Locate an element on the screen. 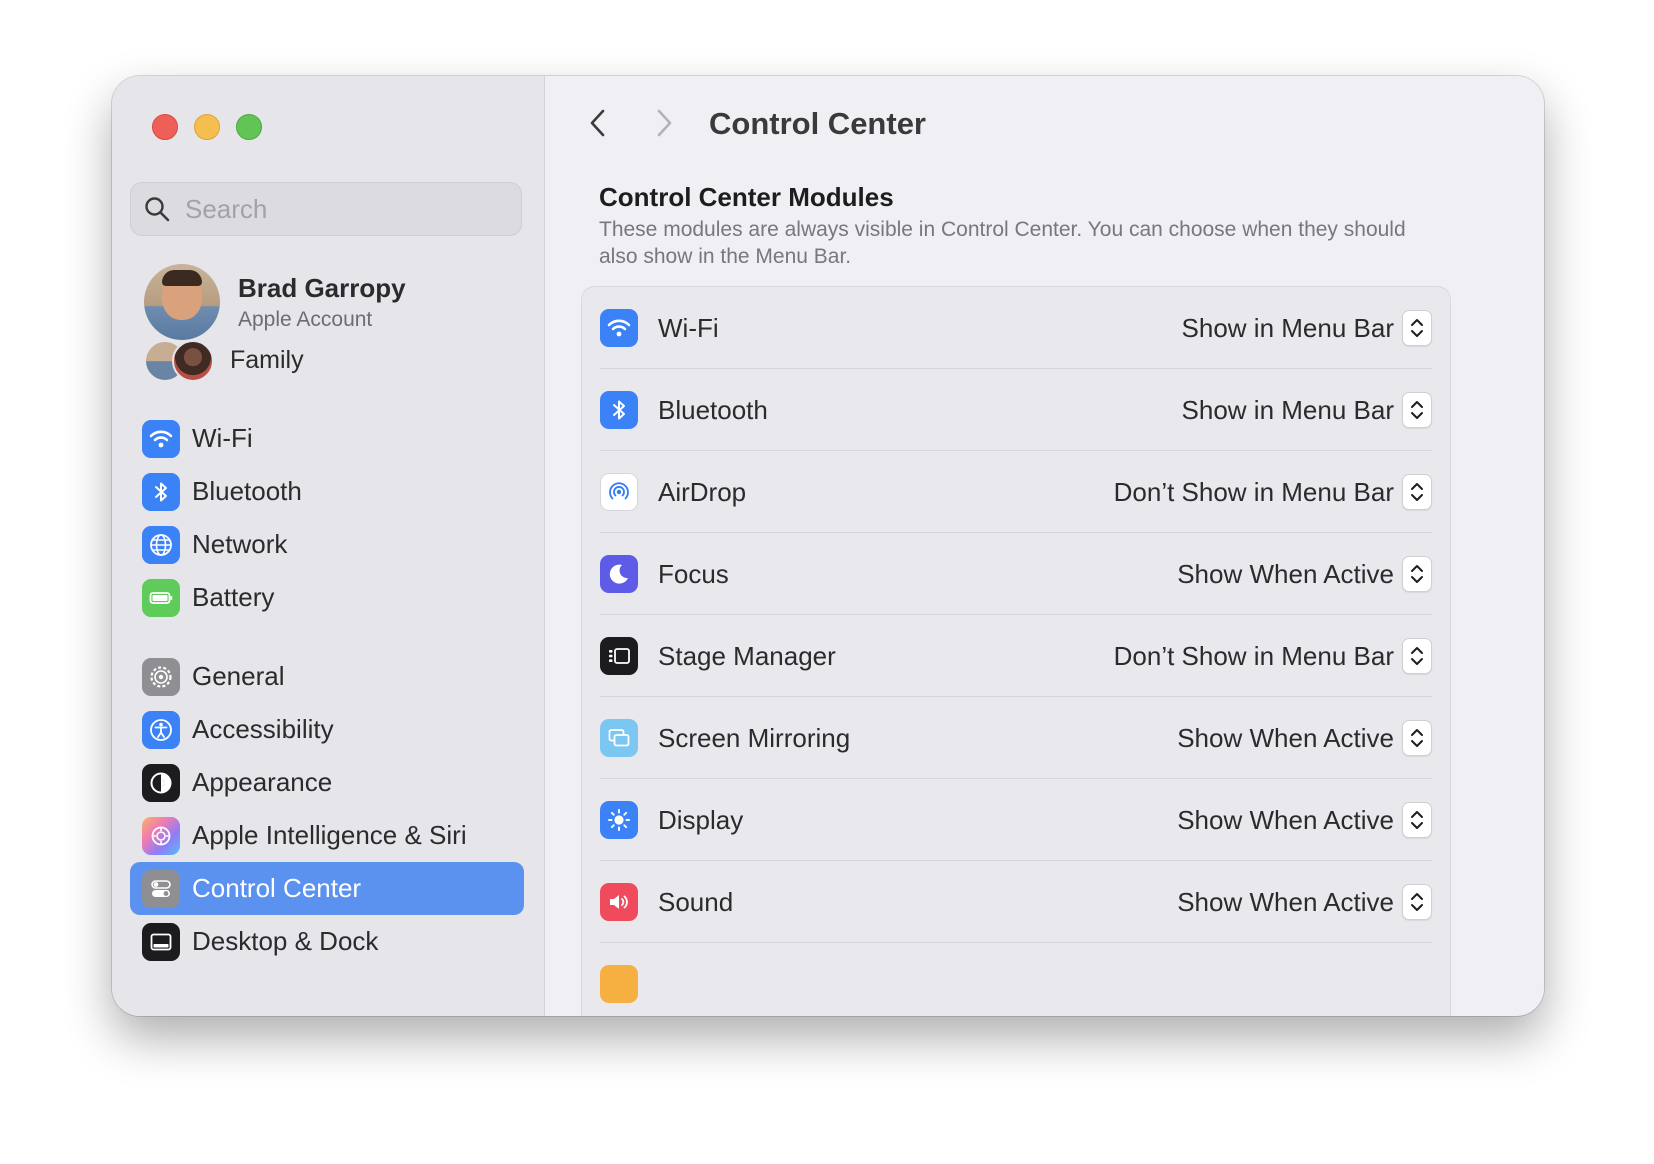  sidebar-item-desktop-dock: Desktop & Dock is located at coordinates (327, 941).